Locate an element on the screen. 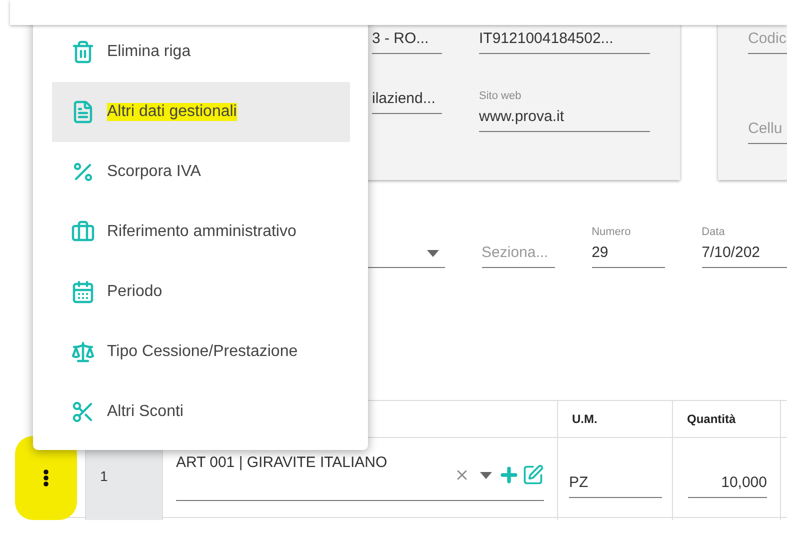  add-icon is located at coordinates (509, 475).